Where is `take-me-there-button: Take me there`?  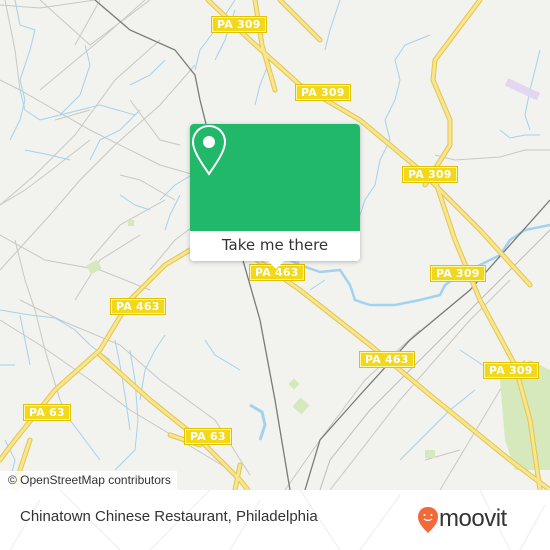 take-me-there-button: Take me there is located at coordinates (275, 246).